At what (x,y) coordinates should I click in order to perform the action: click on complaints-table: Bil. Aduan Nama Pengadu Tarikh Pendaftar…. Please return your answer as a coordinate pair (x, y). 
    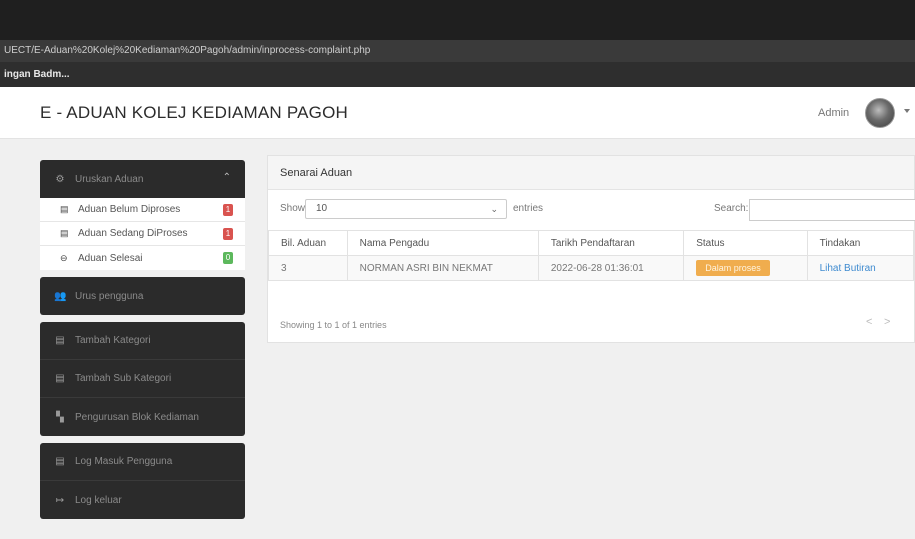
    Looking at the image, I should click on (591, 255).